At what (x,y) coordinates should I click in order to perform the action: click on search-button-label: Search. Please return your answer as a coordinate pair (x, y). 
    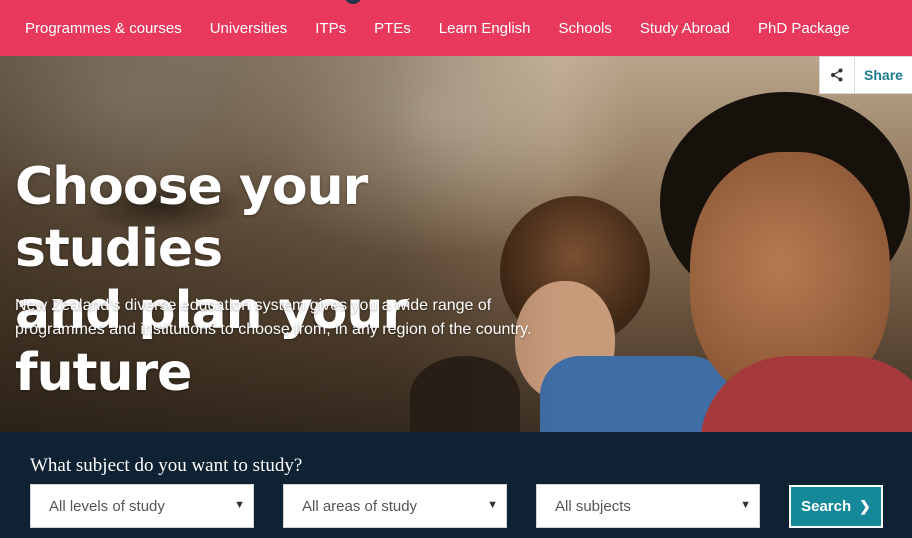
    Looking at the image, I should click on (826, 506).